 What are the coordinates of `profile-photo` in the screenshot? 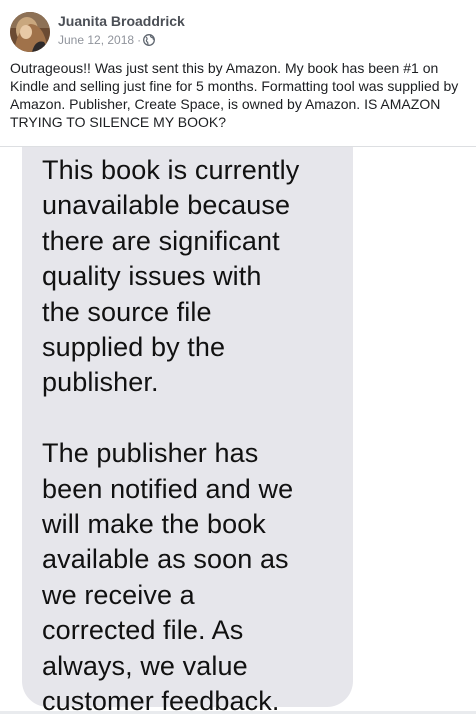 It's located at (30, 32).